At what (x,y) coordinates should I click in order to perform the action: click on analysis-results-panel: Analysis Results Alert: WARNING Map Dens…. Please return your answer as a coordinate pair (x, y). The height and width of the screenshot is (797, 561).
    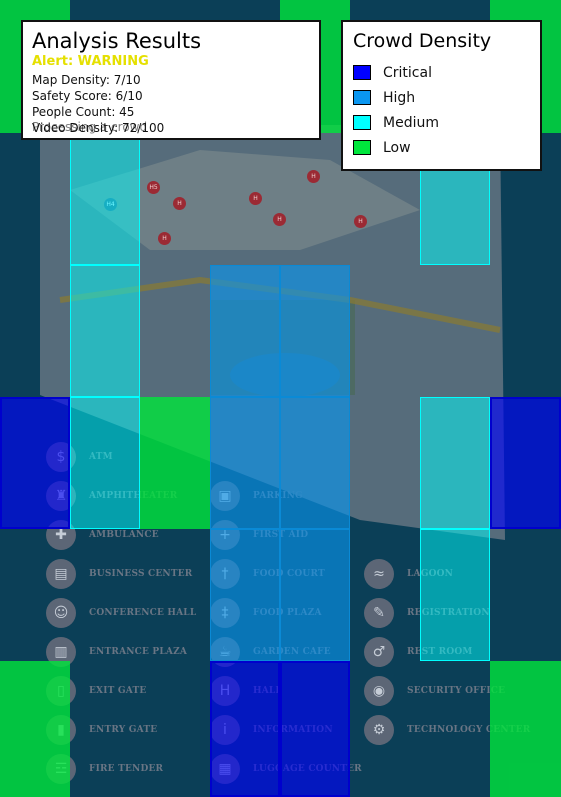
    Looking at the image, I should click on (171, 80).